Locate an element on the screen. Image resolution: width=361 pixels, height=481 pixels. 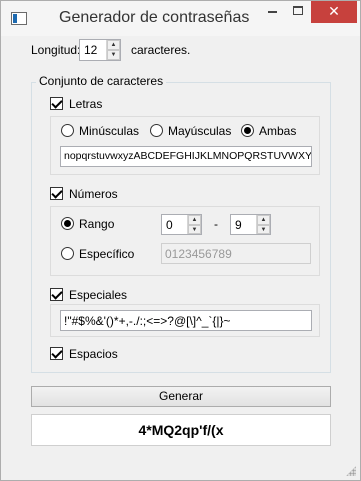
specific-radio is located at coordinates (67, 253).